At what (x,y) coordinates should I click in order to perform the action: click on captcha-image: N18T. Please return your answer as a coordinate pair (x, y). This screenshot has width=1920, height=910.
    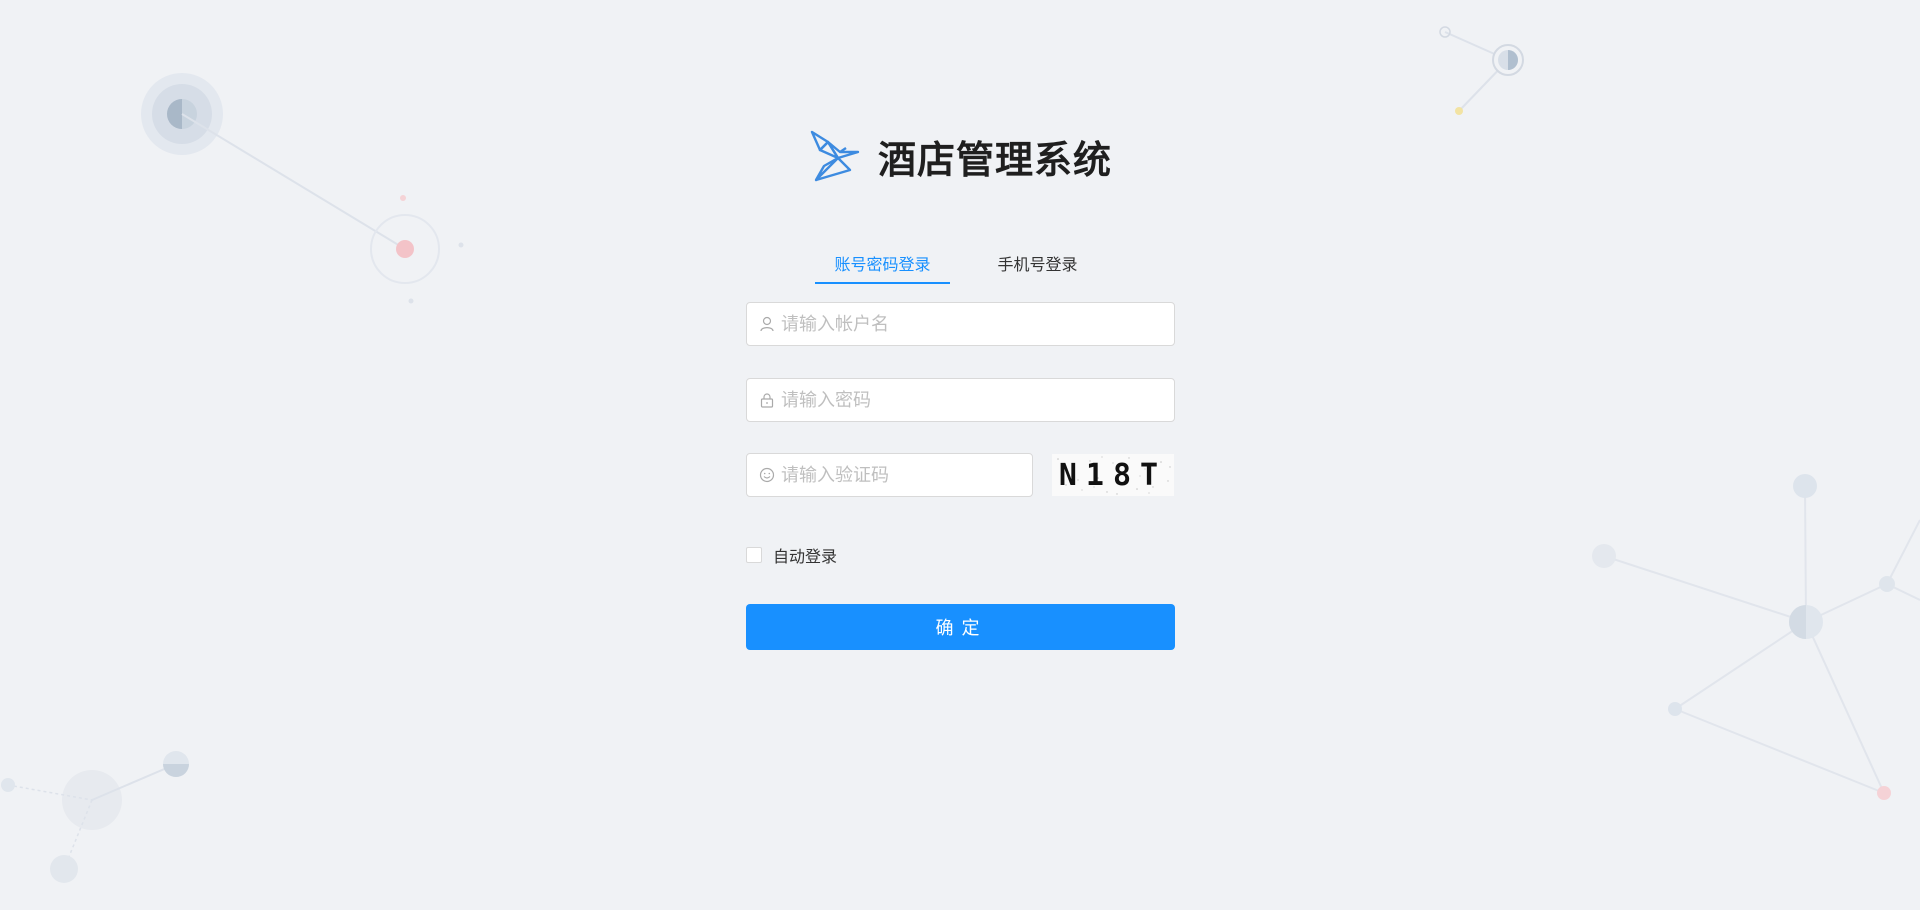
    Looking at the image, I should click on (1113, 475).